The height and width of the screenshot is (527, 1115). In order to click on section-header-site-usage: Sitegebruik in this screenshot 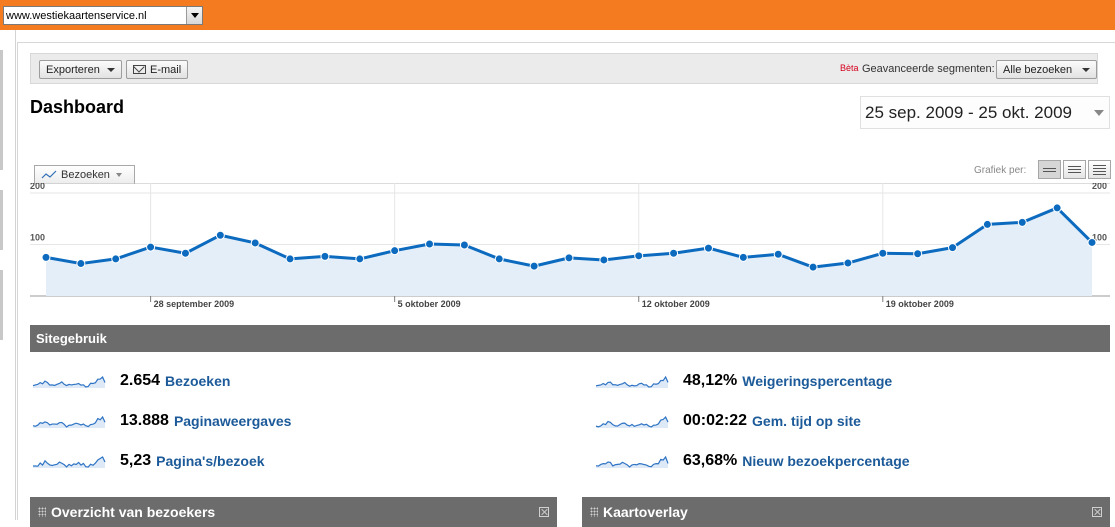, I will do `click(570, 338)`.